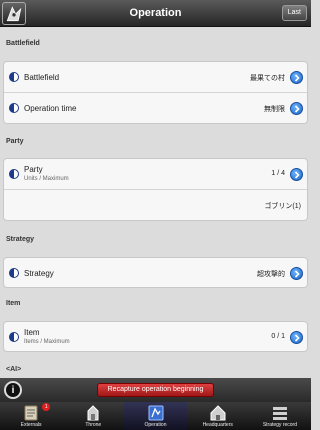  I want to click on tab-operation: Operation, so click(155, 416).